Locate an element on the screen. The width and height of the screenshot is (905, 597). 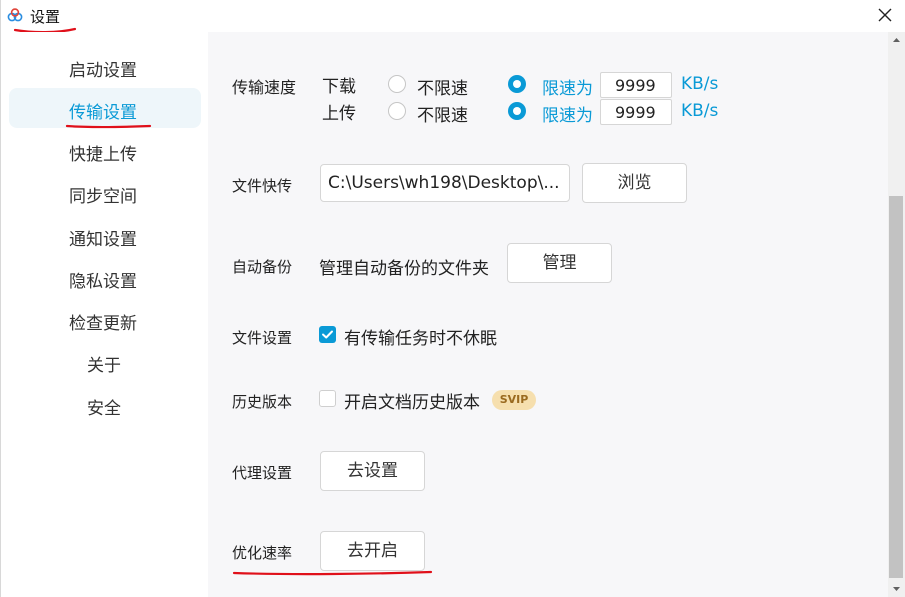
optimize-annotation-underline is located at coordinates (332, 573).